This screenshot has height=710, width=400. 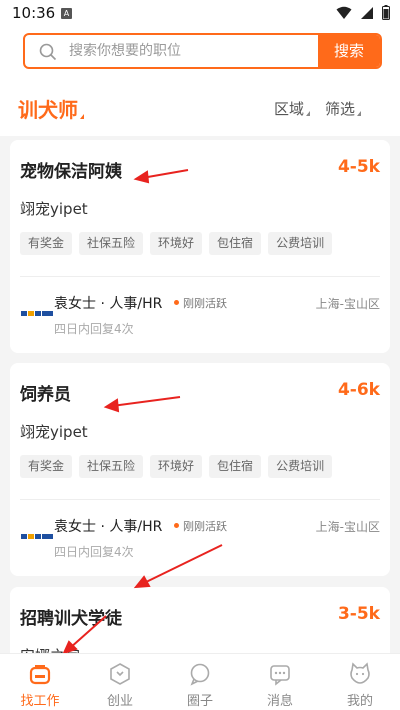 I want to click on category-dropdown-icon, so click(x=82, y=116).